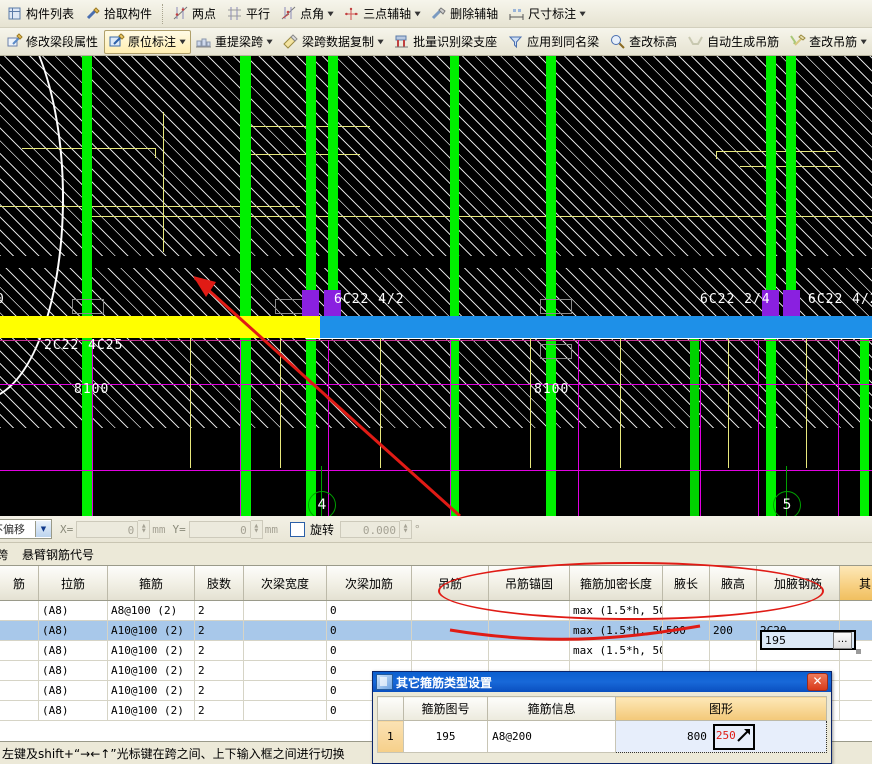 The width and height of the screenshot is (872, 764). I want to click on toolbar-item-component-list: 构件列表, so click(41, 14).